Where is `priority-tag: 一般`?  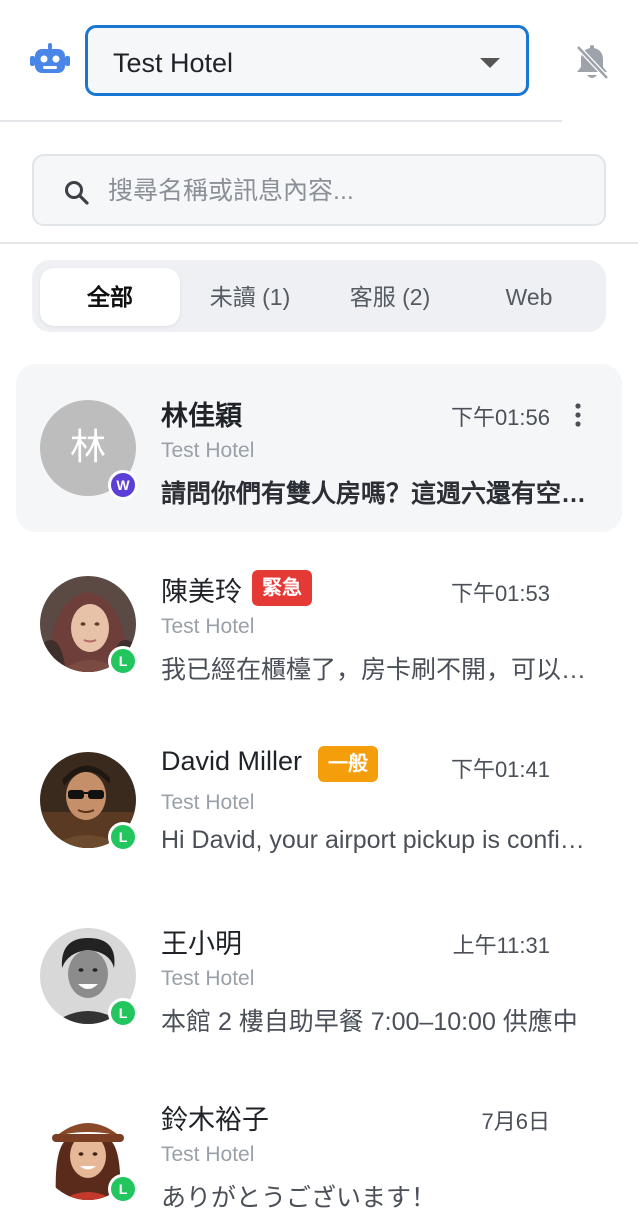
priority-tag: 一般 is located at coordinates (348, 764).